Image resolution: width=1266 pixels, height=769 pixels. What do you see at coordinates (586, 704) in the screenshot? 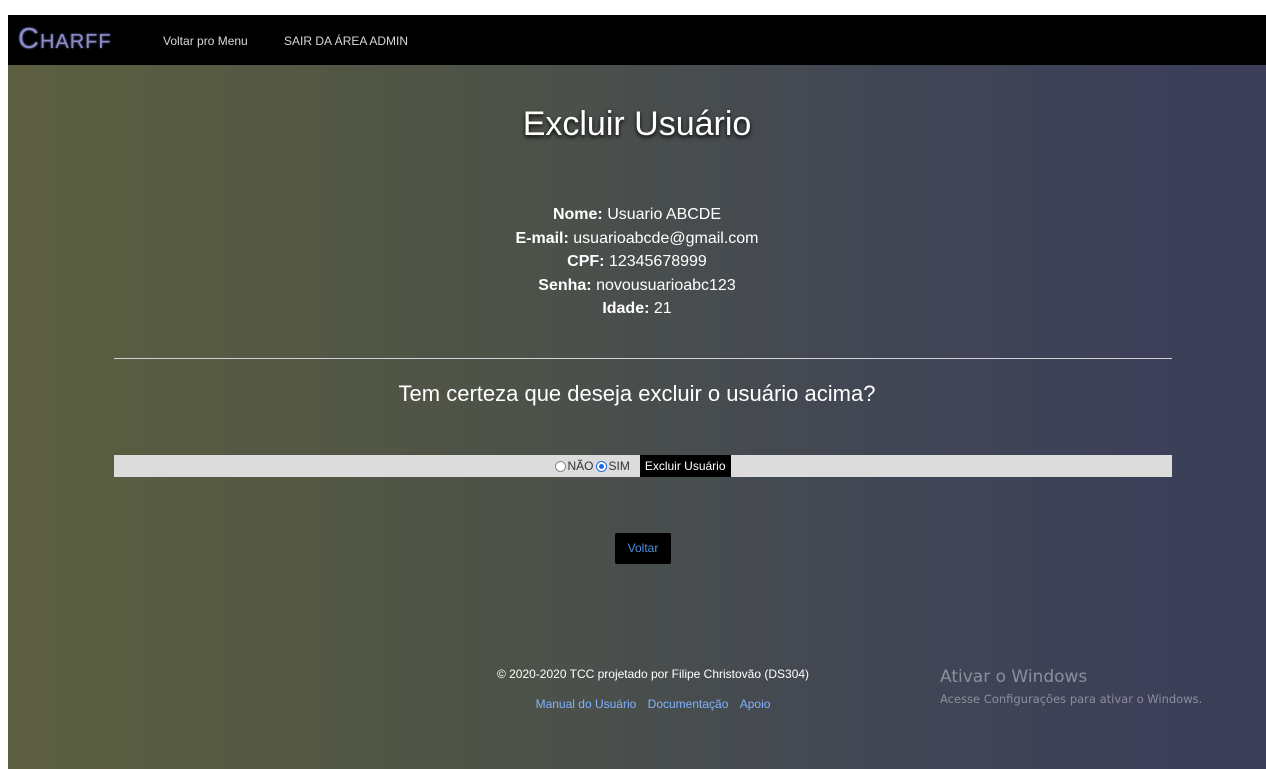
I see `footer-link-manual: Manual do Usuário` at bounding box center [586, 704].